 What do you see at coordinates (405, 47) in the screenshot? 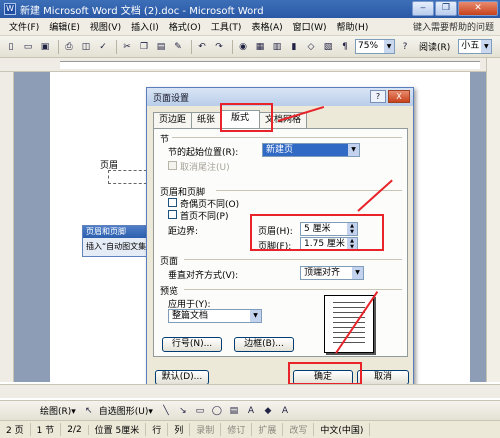
I see `help-icon: ?` at bounding box center [405, 47].